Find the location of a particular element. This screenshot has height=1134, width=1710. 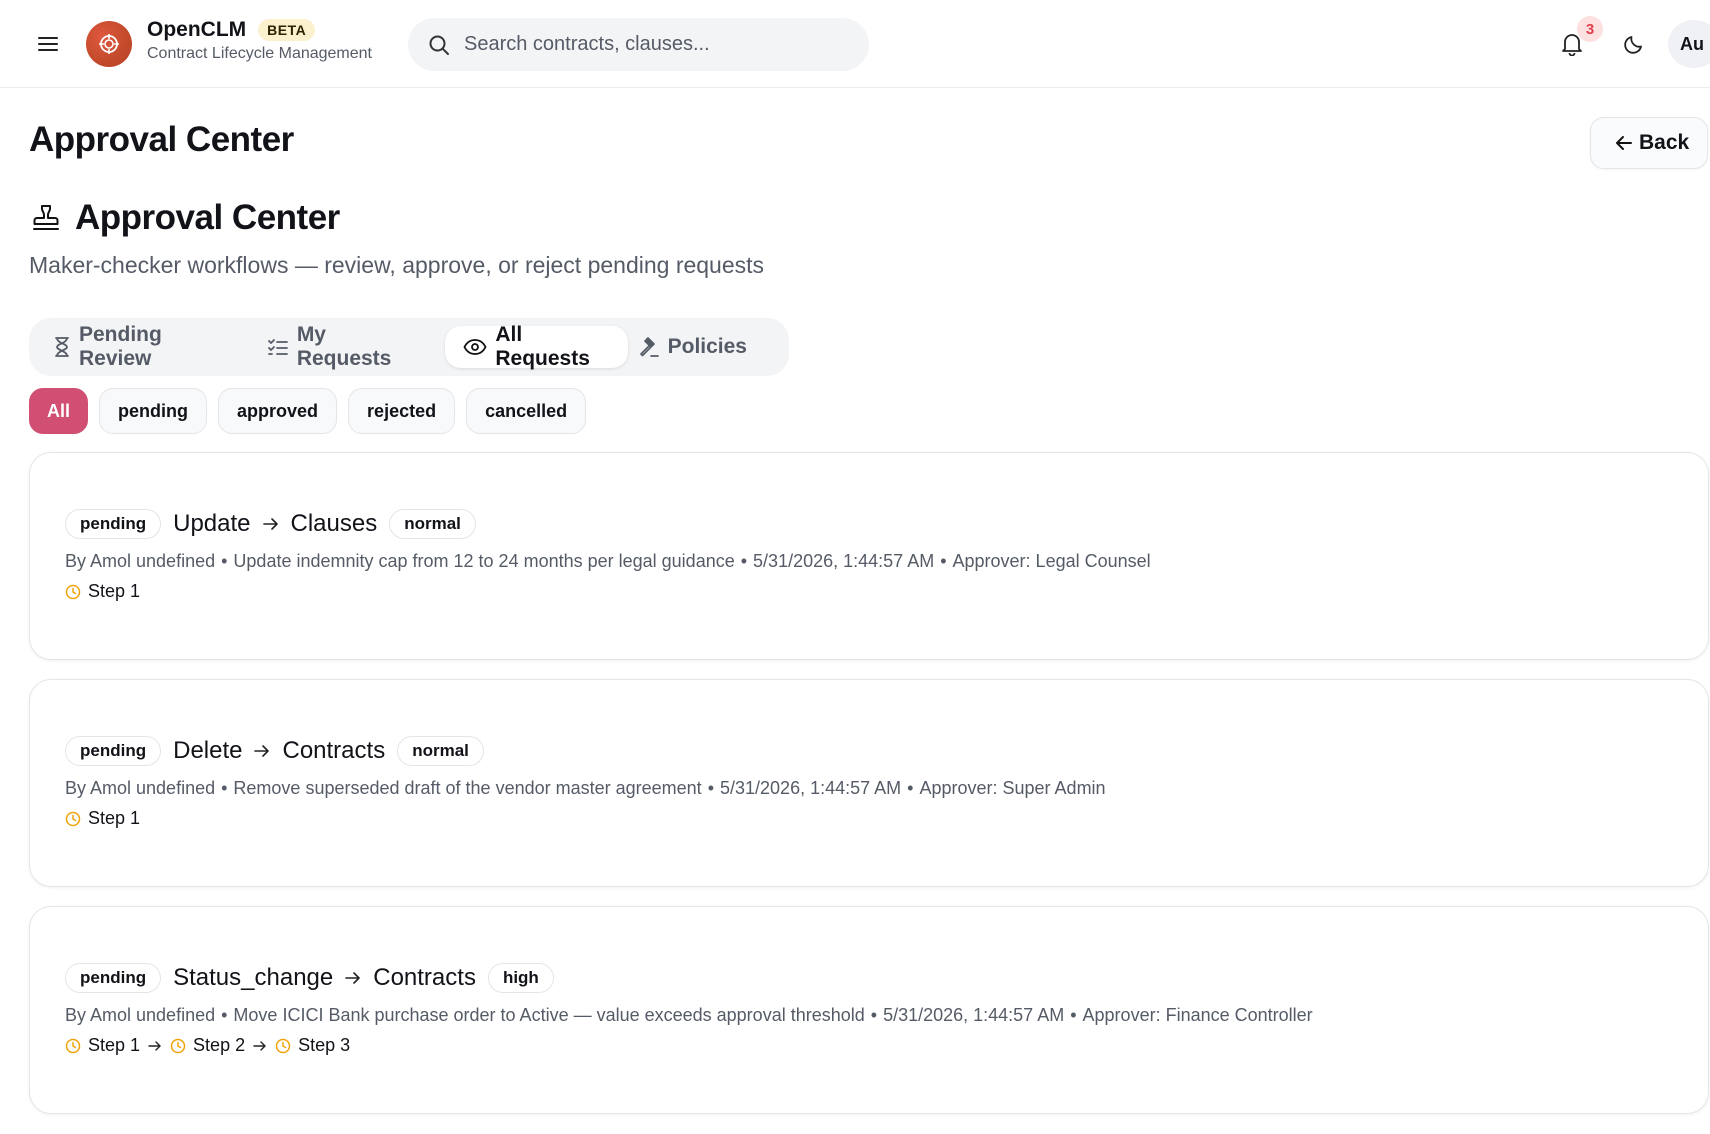

filter-all: All is located at coordinates (59, 411).